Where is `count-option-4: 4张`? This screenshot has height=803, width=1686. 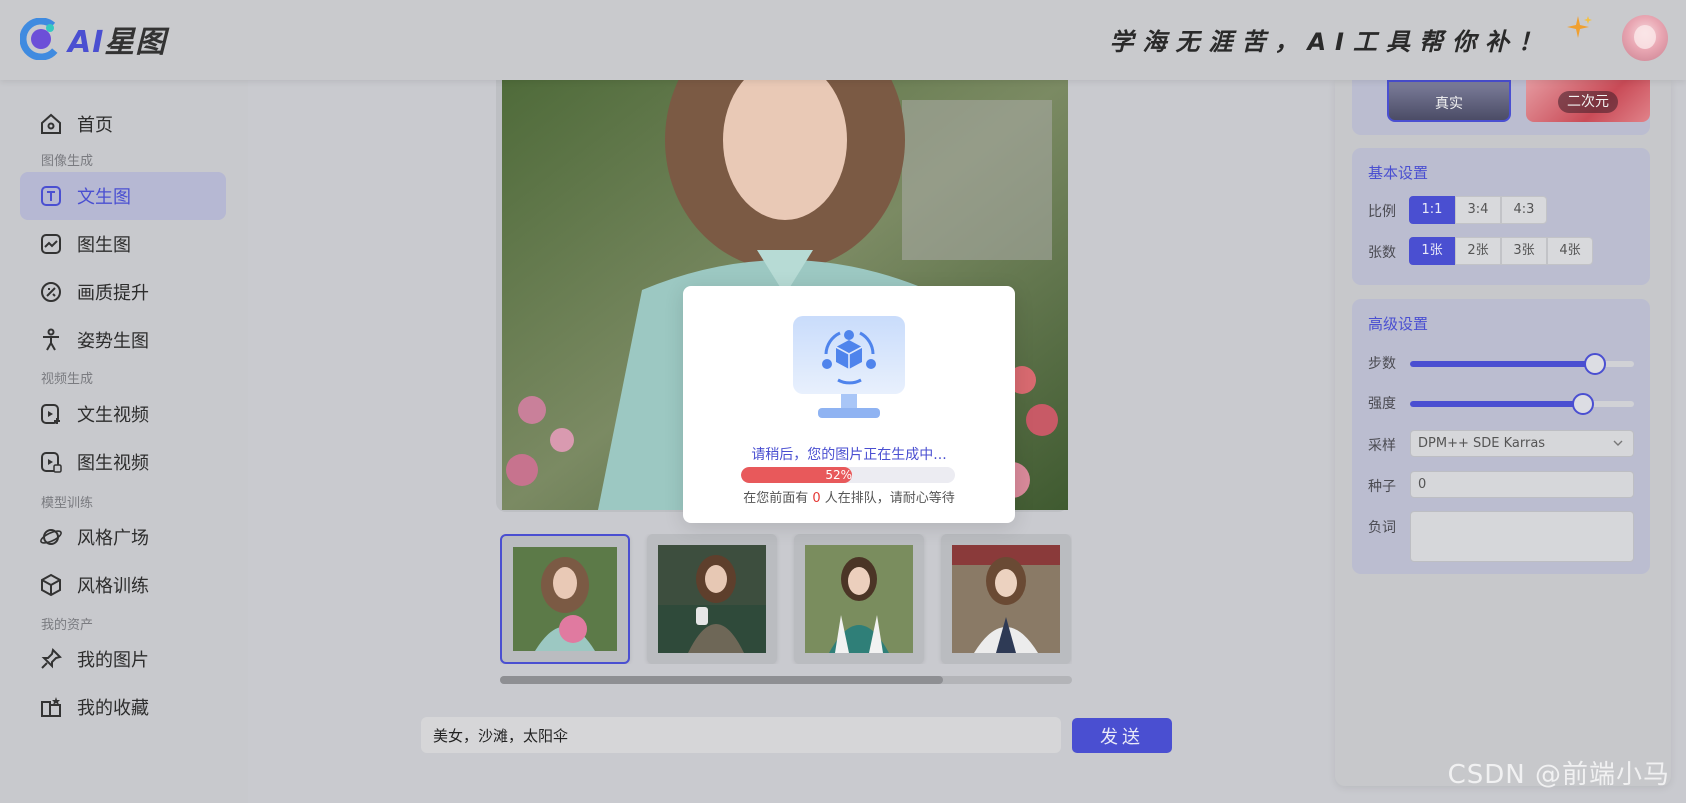
count-option-4: 4张 is located at coordinates (1570, 251).